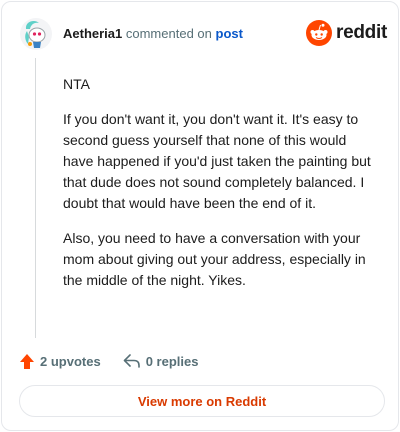 The height and width of the screenshot is (432, 400). I want to click on comment-actions: 2 upvotes 0 replies, so click(119, 361).